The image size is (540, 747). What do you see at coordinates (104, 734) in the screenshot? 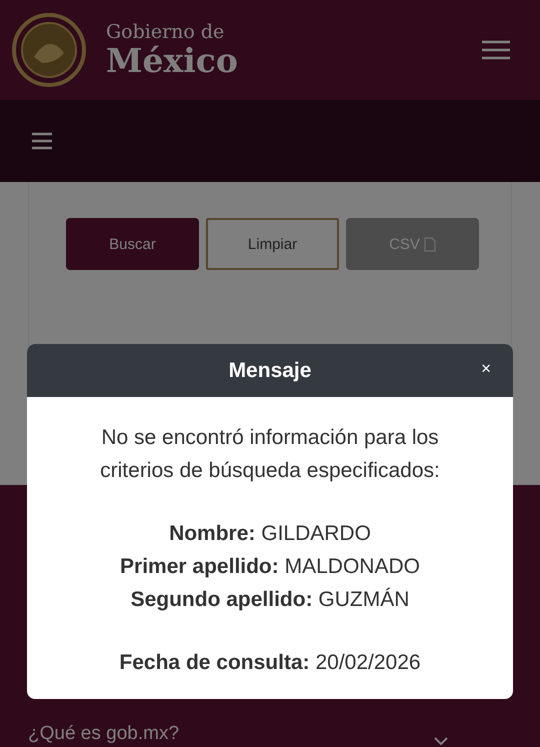
I see `footer-heading: ¿Qué es gob.mx?` at bounding box center [104, 734].